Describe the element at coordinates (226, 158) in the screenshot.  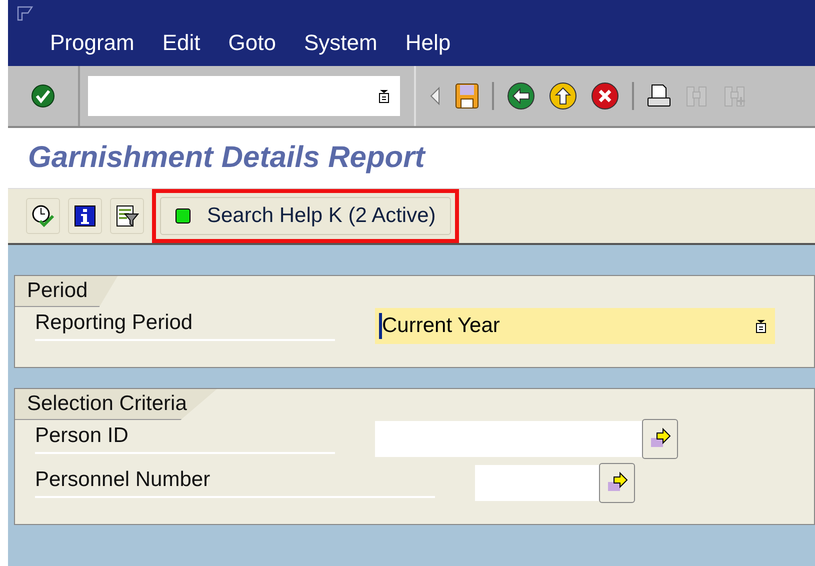
I see `report-title: Garnishment Details Report` at that location.